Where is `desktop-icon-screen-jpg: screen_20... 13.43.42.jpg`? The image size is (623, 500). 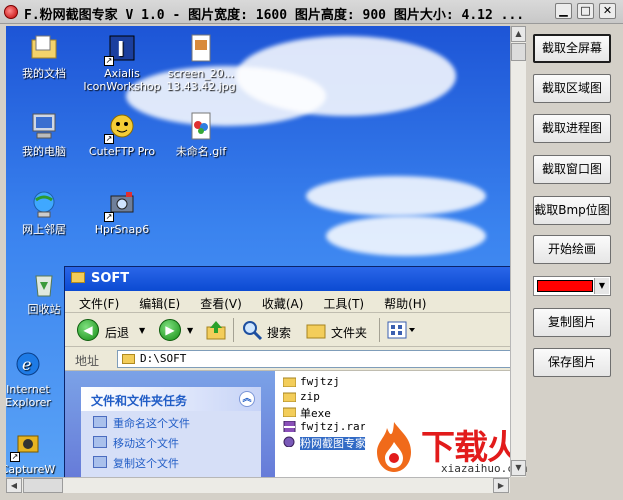
desktop-icon-screen-jpg: screen_20... 13.43.42.jpg is located at coordinates (201, 62).